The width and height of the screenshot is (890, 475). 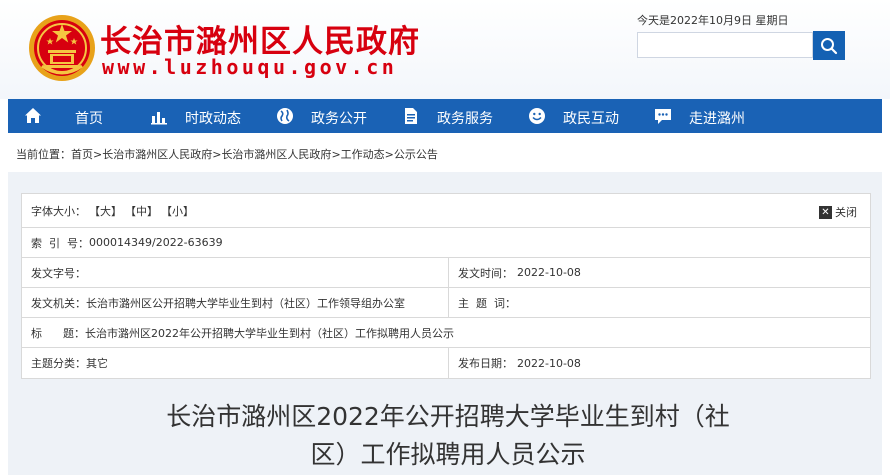 I want to click on nav-item-gov-affairs-open: 政务公开, so click(x=323, y=116).